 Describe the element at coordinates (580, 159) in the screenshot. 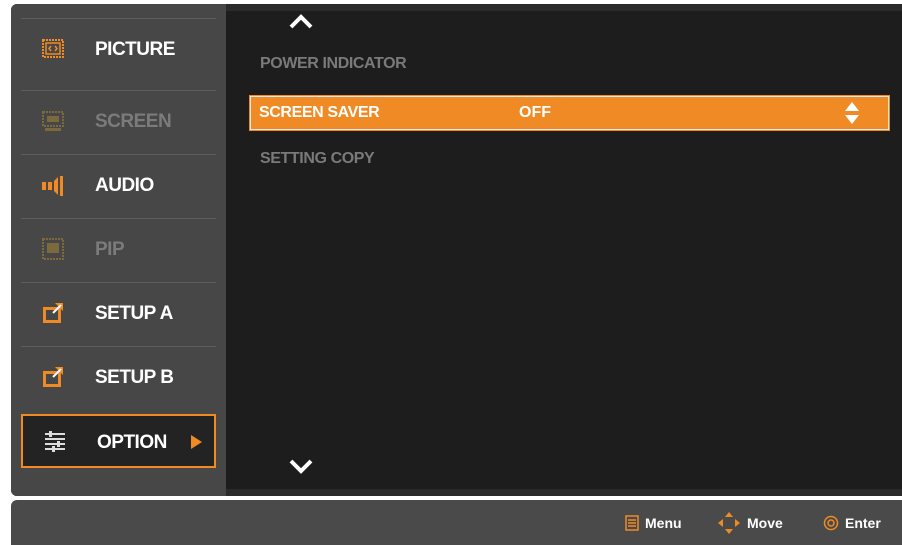

I see `menu-item-setting-copy: SETTING COPY` at that location.